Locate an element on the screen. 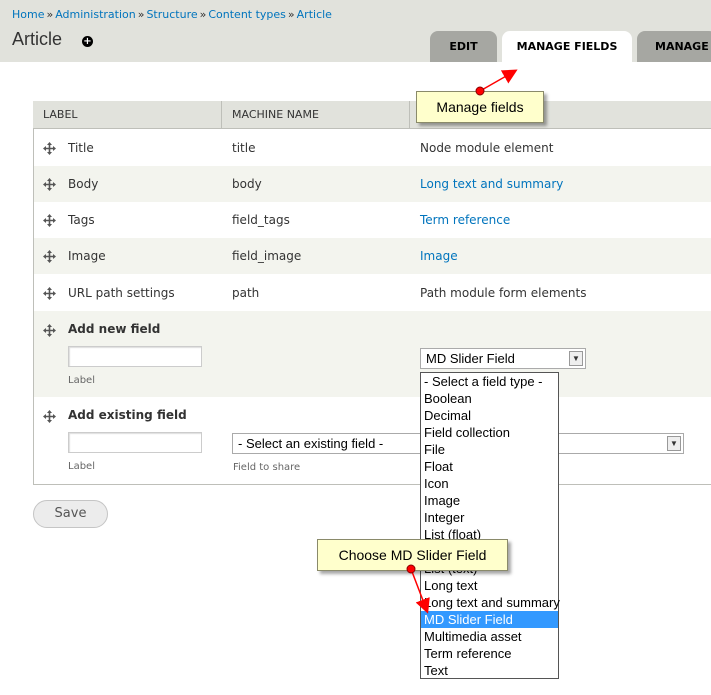  dropdown-option: Long text and summary is located at coordinates (490, 602).